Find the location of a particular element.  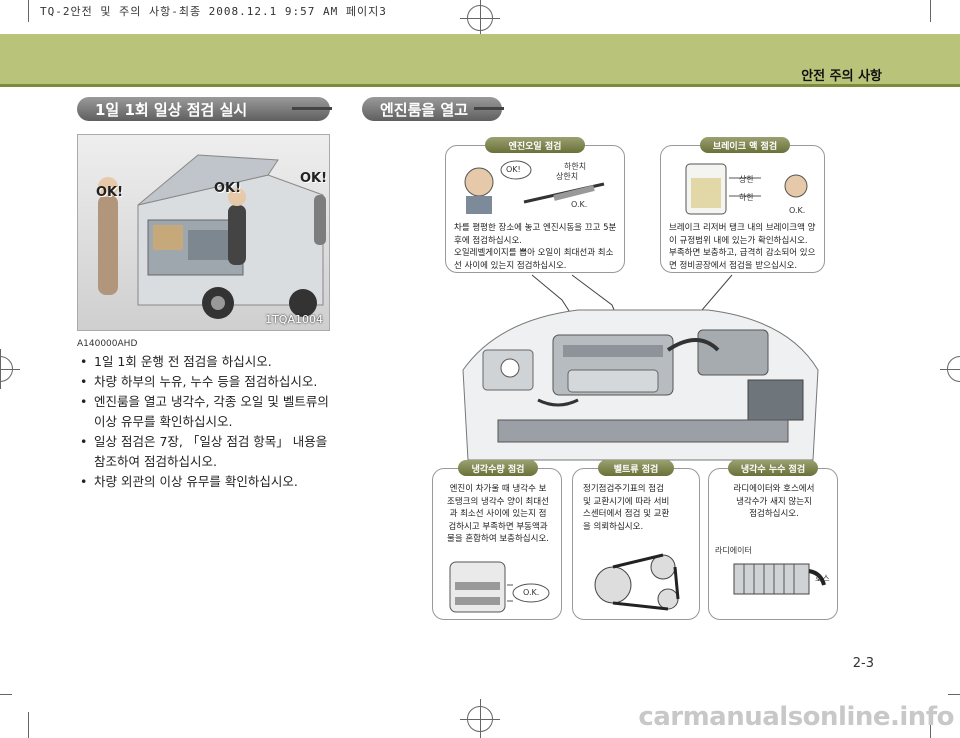

van-inspection-photo: OK! OK! OK! 1TQA1004 is located at coordinates (203, 232).